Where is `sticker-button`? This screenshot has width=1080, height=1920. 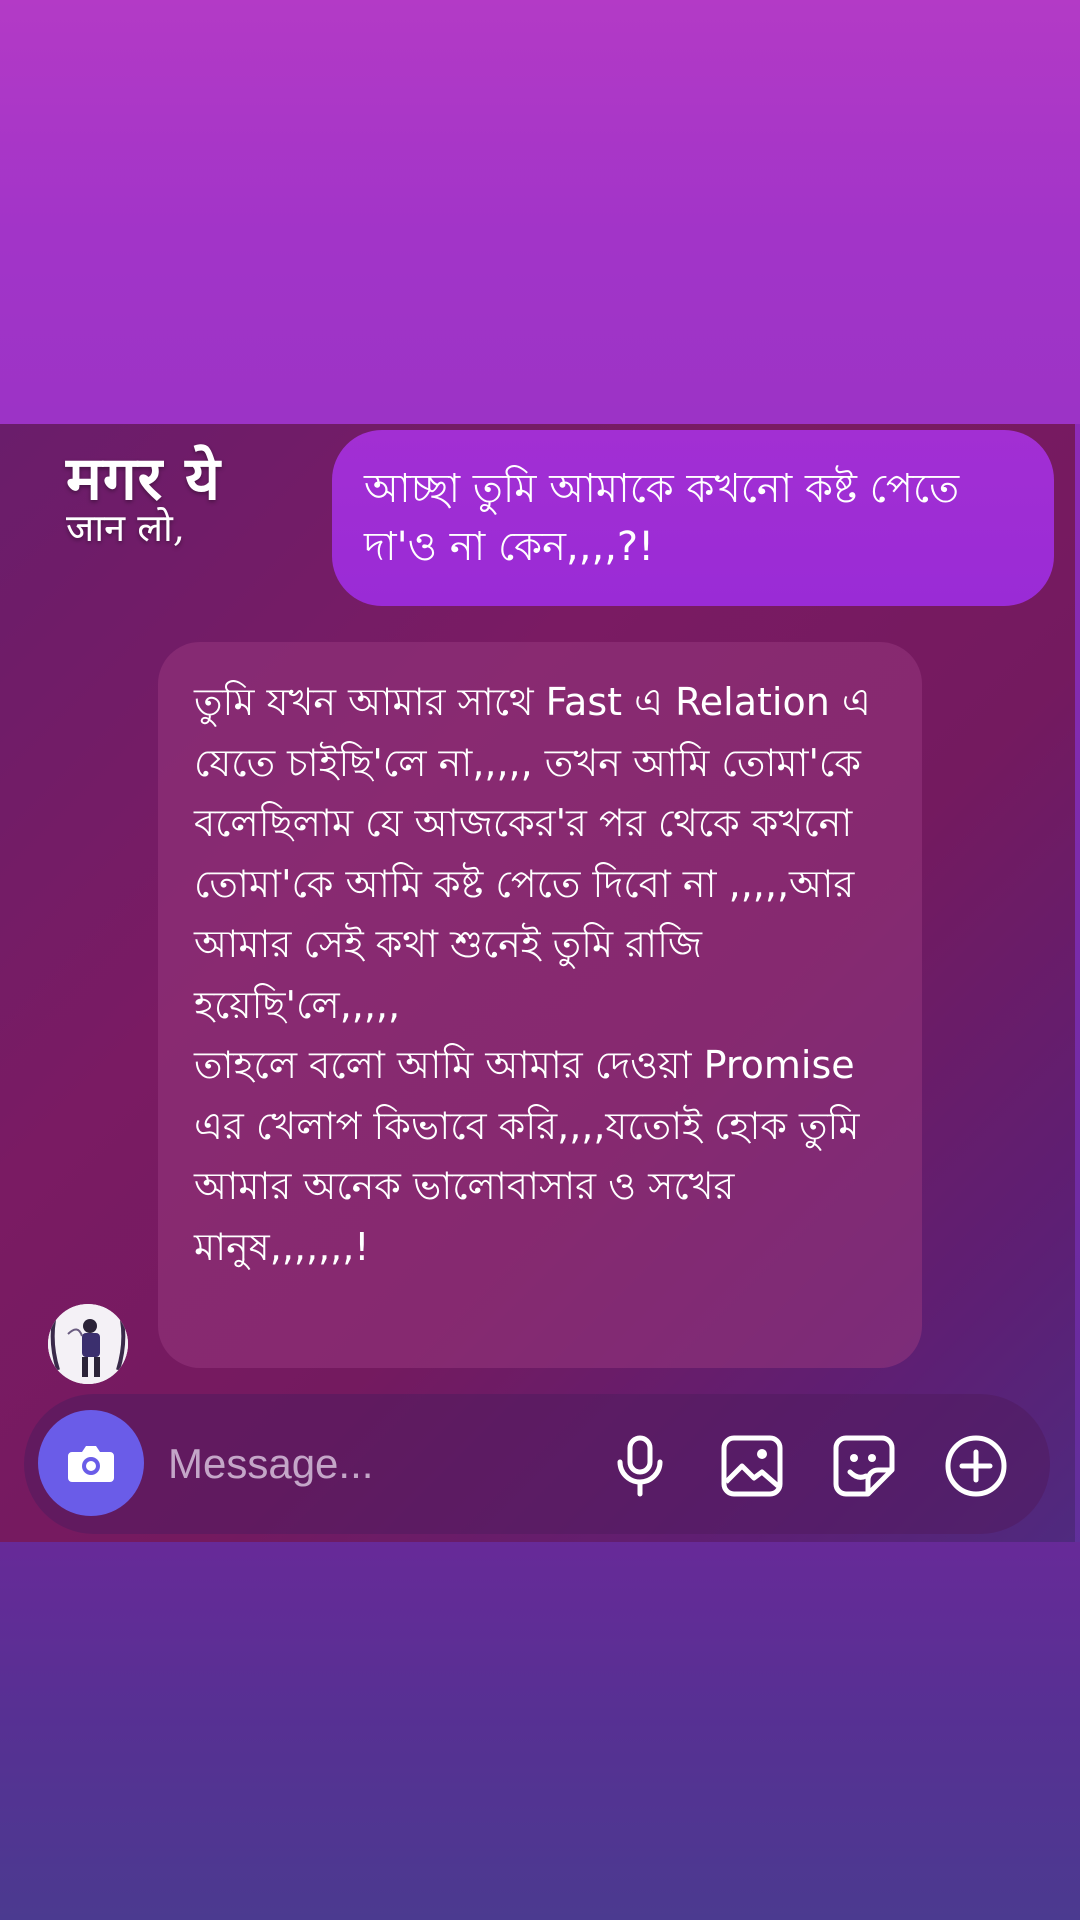 sticker-button is located at coordinates (864, 1466).